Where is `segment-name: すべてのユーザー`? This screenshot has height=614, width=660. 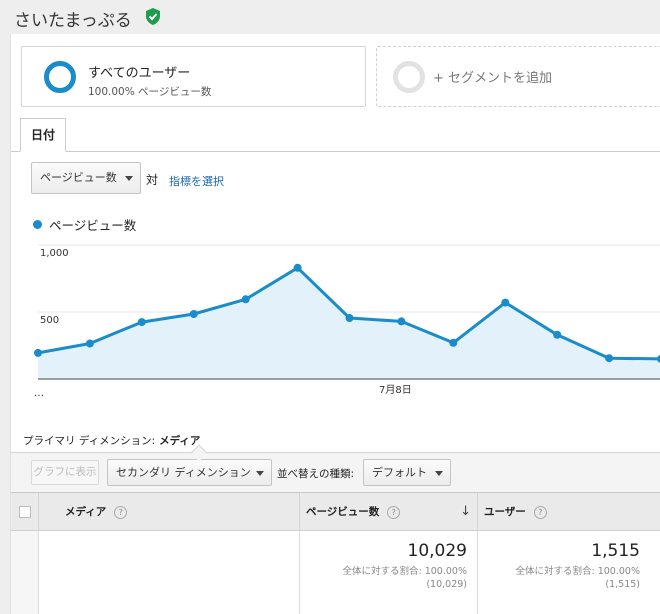 segment-name: すべてのユーザー is located at coordinates (139, 73).